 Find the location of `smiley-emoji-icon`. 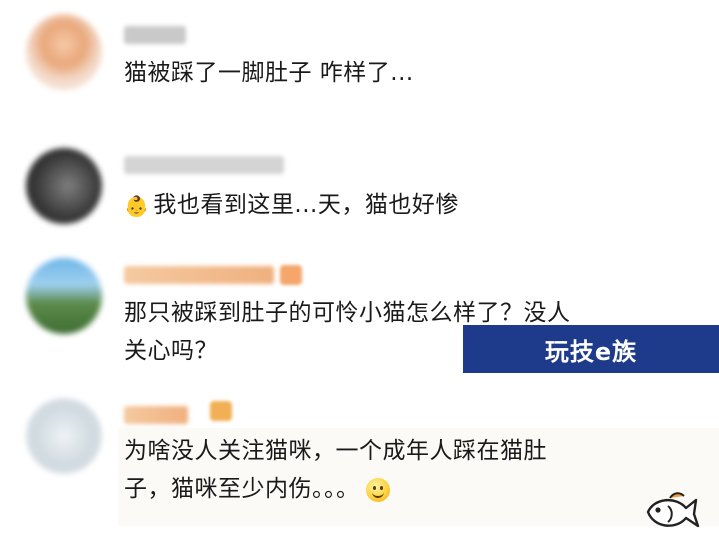

smiley-emoji-icon is located at coordinates (377, 489).